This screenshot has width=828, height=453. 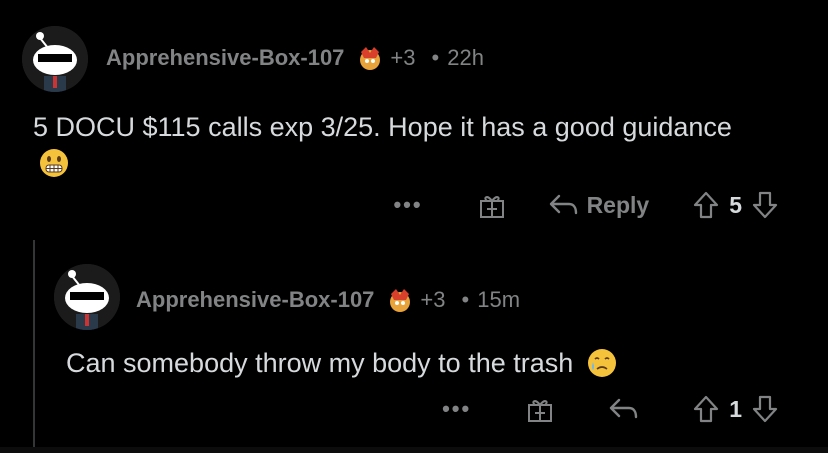 What do you see at coordinates (499, 299) in the screenshot?
I see `timestamp: 15m` at bounding box center [499, 299].